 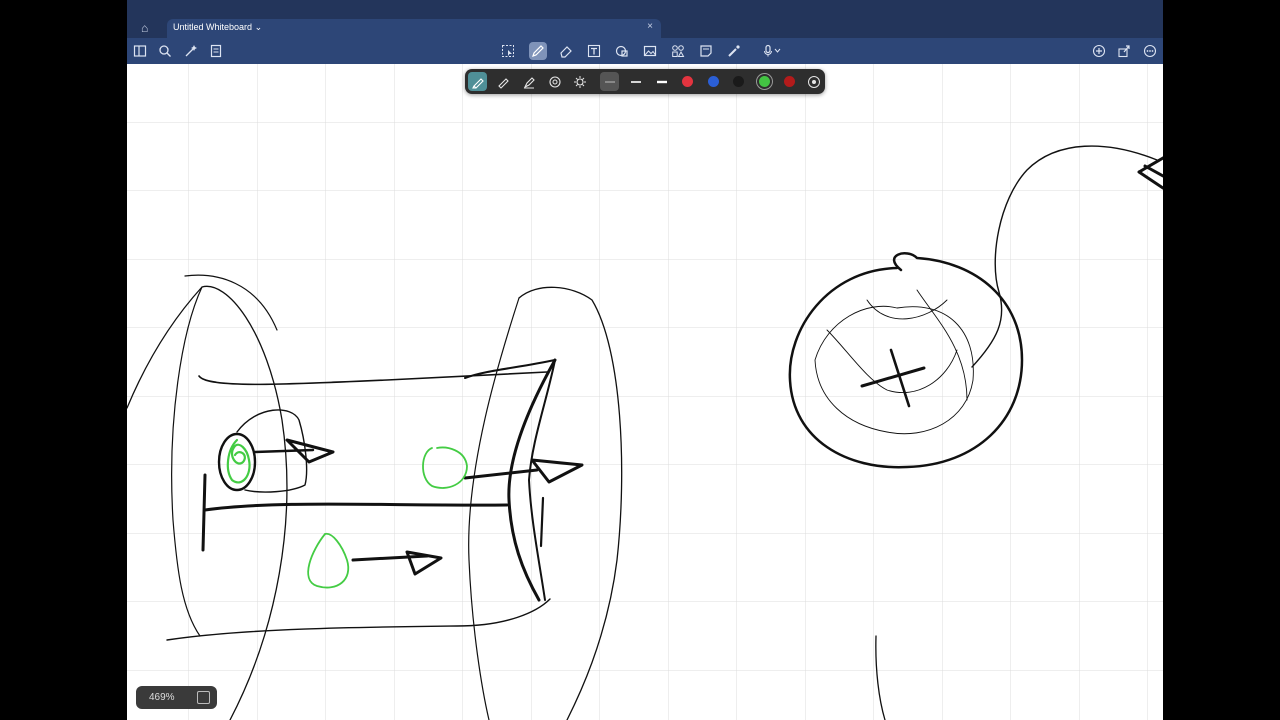 What do you see at coordinates (554, 81) in the screenshot?
I see `shape-pen-icon` at bounding box center [554, 81].